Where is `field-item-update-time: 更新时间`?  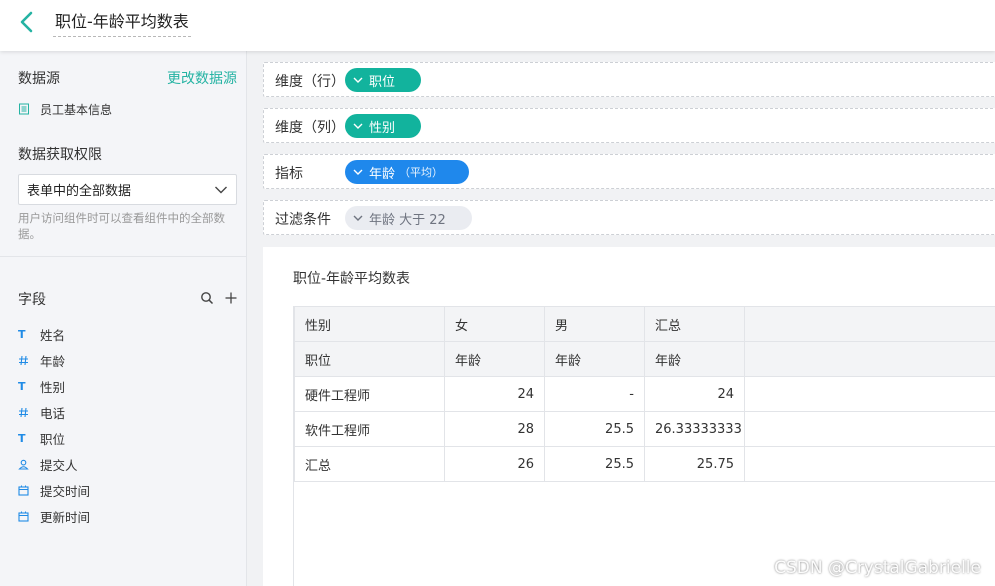
field-item-update-time: 更新时间 is located at coordinates (54, 516).